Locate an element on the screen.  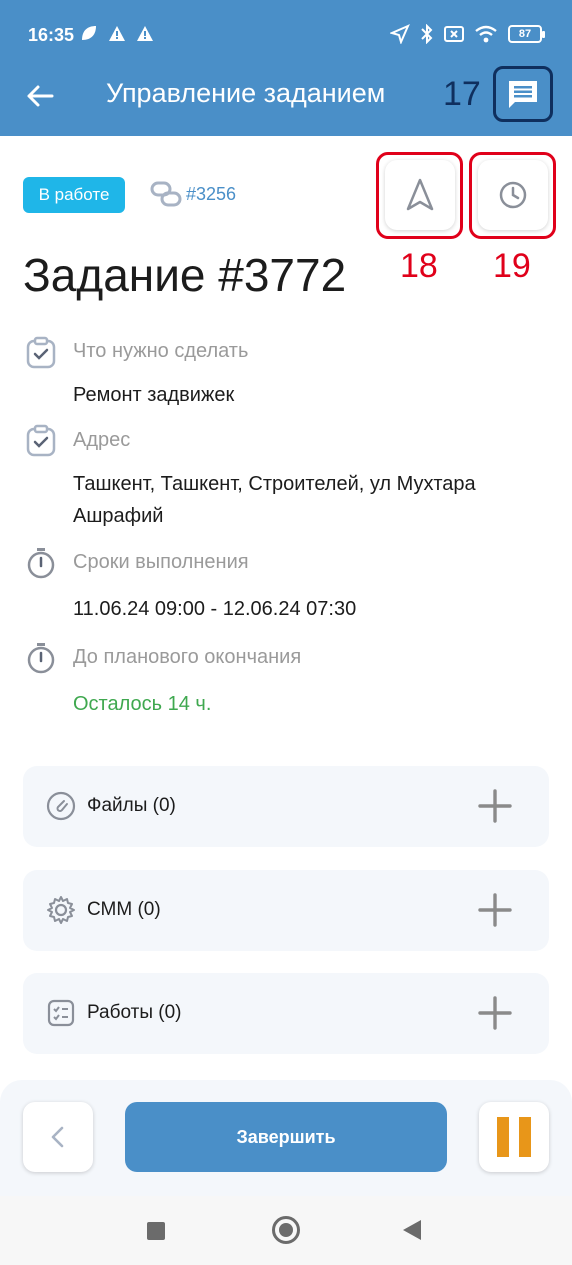
smm-card-label: СММ (0) is located at coordinates (124, 909).